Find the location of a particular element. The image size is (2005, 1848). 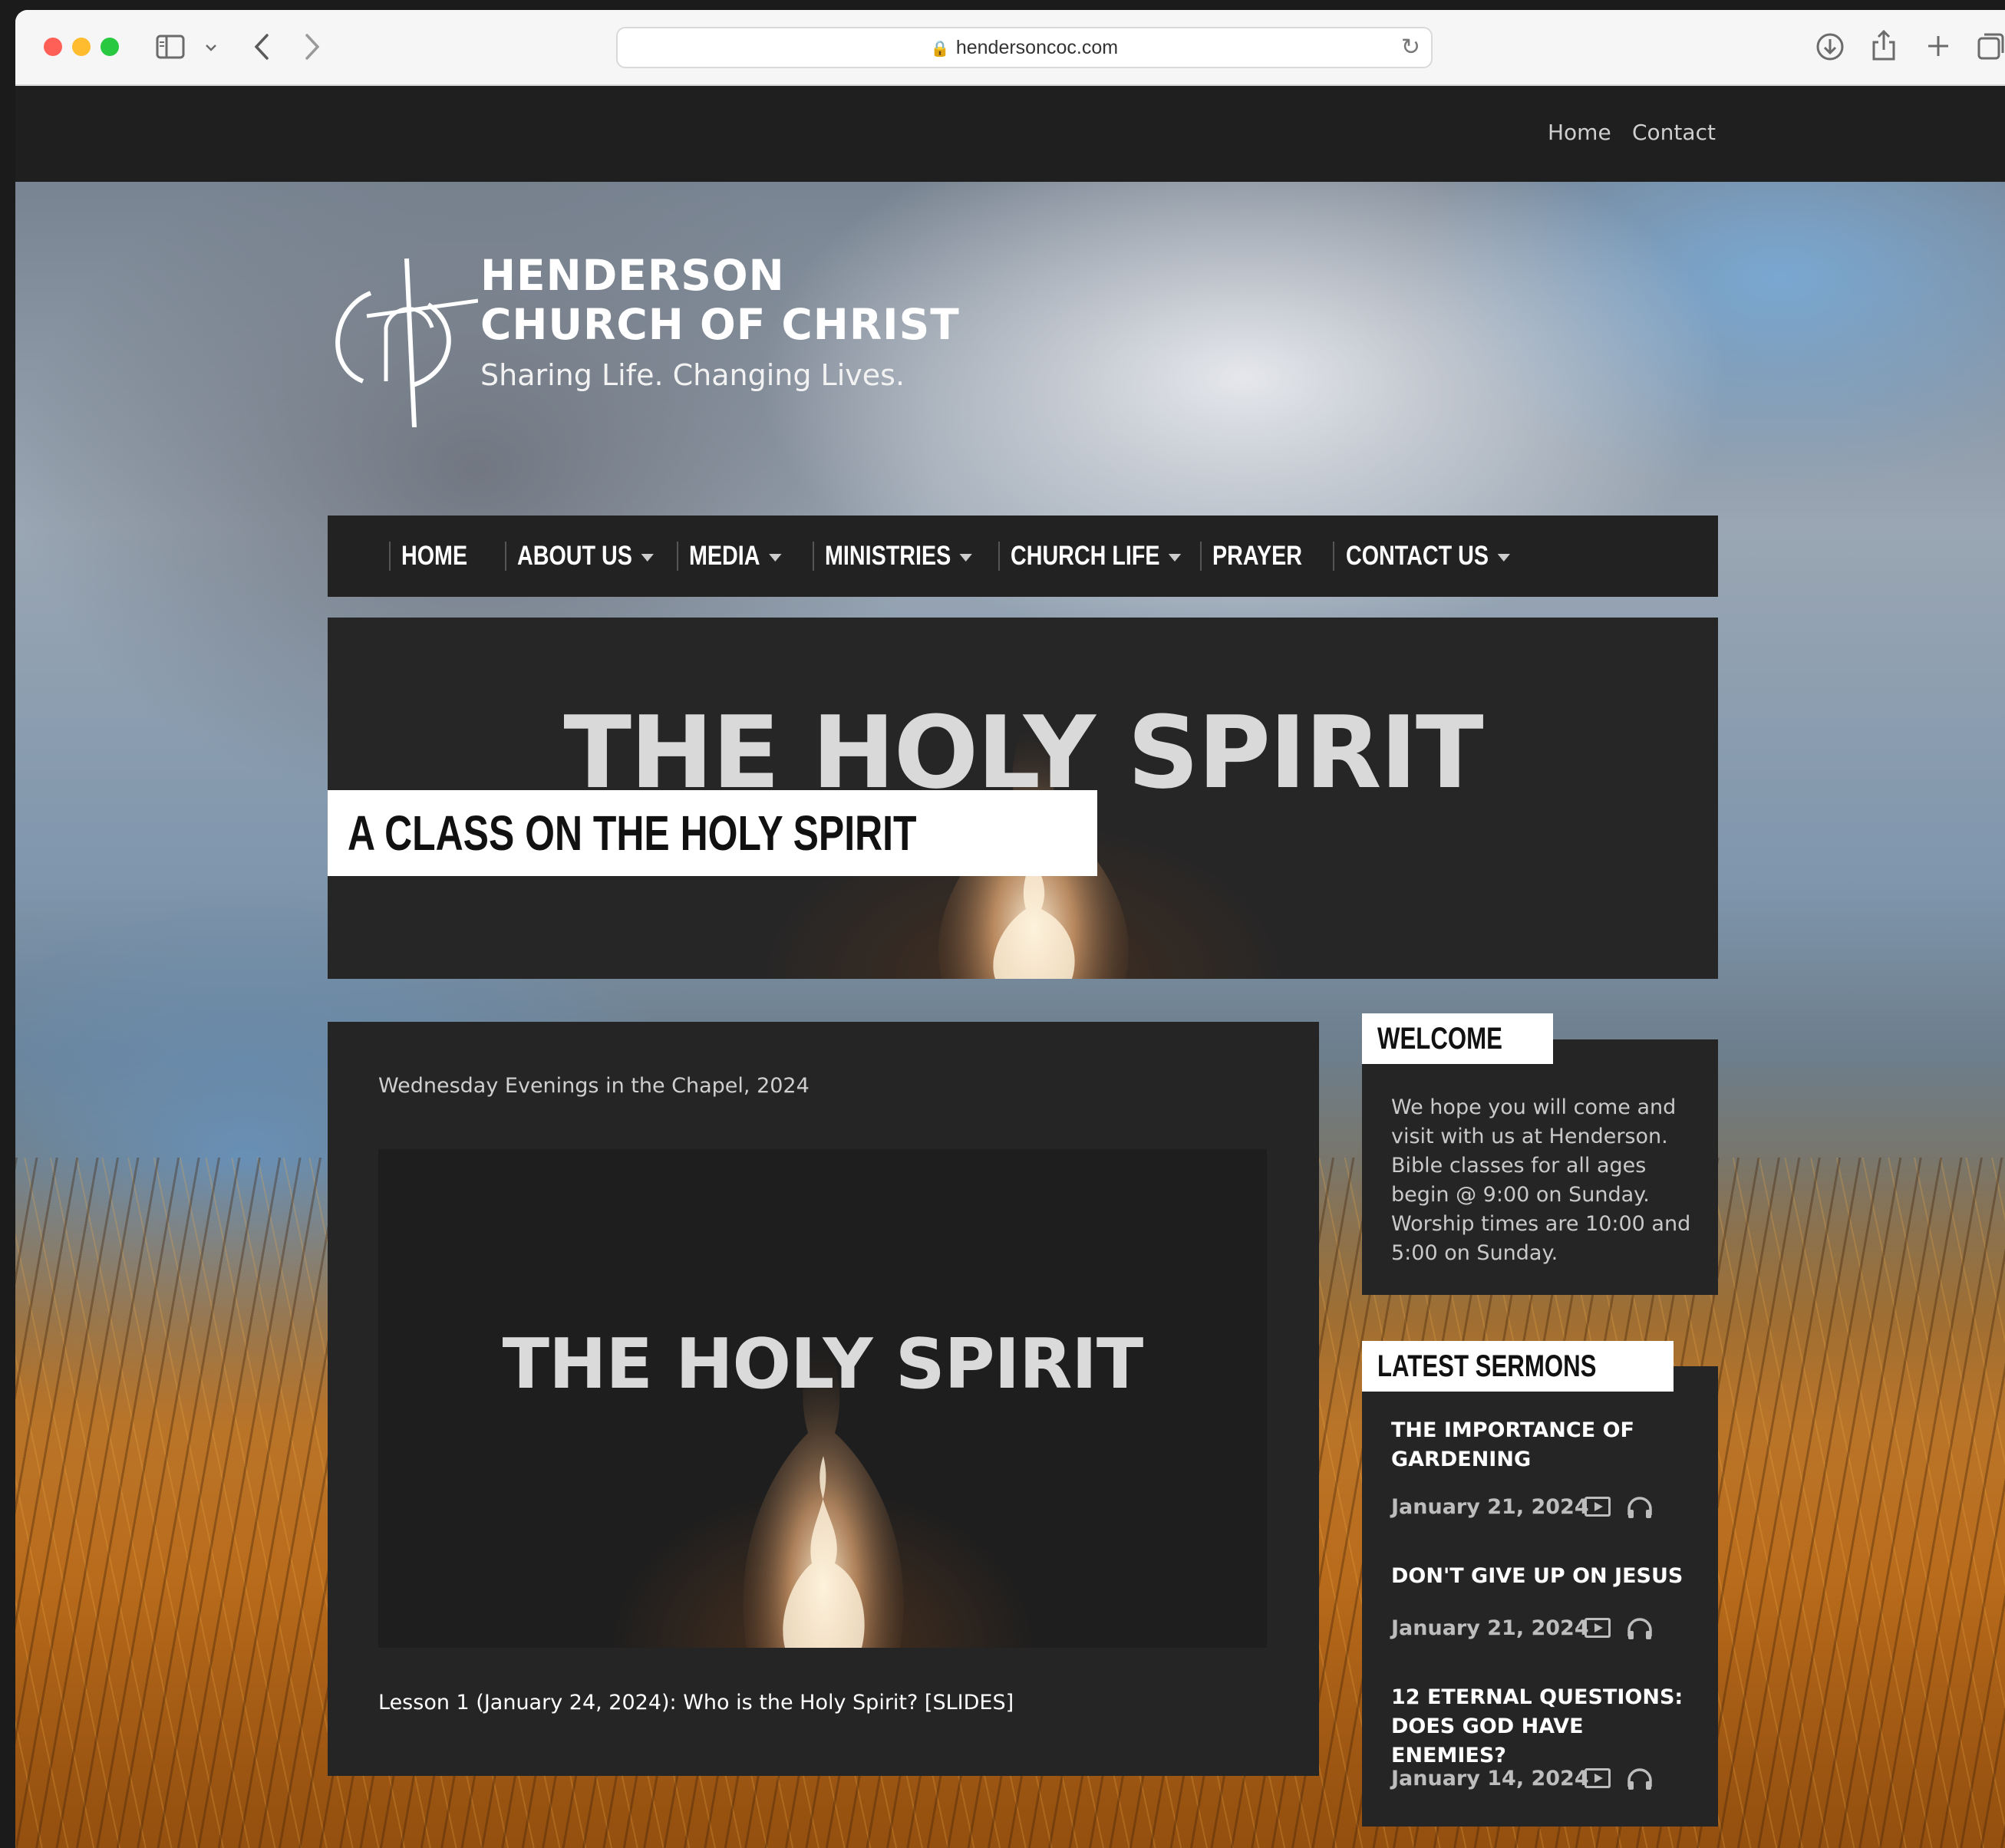

nav-item-label: HOME is located at coordinates (435, 556).